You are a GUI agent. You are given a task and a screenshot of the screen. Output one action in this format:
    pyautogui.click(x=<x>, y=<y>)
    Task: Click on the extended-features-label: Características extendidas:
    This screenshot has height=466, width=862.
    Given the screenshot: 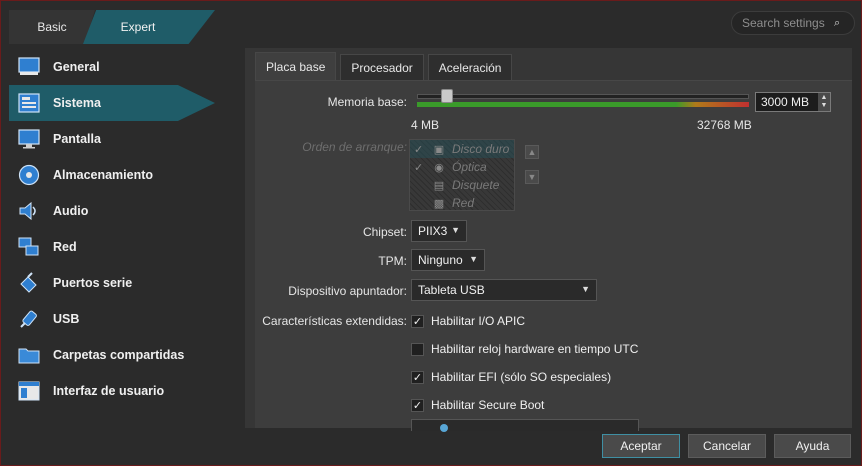 What is the action you would take?
    pyautogui.click(x=334, y=321)
    